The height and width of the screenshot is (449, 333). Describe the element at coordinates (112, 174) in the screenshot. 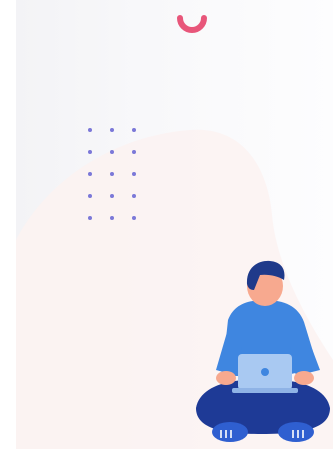

I see `dot-grid-decoration` at that location.